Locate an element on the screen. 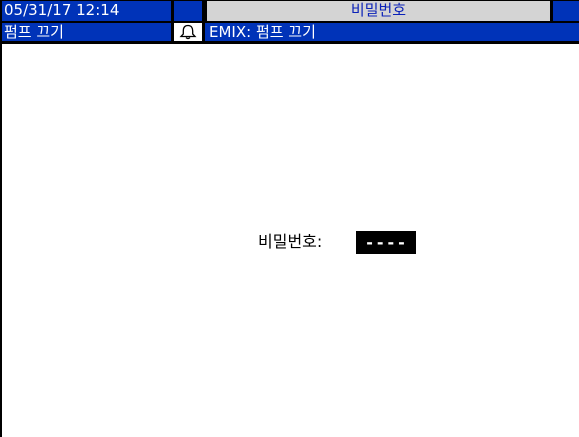  header-bar: 05/31/17 12:14 비밀번호 is located at coordinates (290, 11).